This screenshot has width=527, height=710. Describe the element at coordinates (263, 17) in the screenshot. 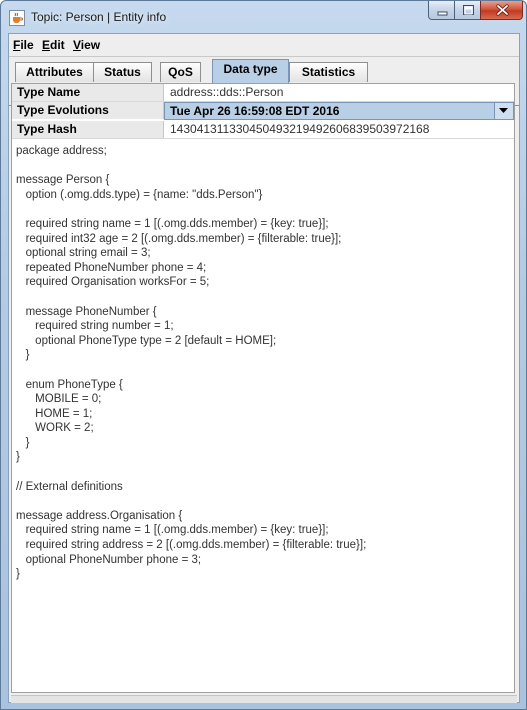

I see `title-bar: Topic: Person | Entity info` at that location.